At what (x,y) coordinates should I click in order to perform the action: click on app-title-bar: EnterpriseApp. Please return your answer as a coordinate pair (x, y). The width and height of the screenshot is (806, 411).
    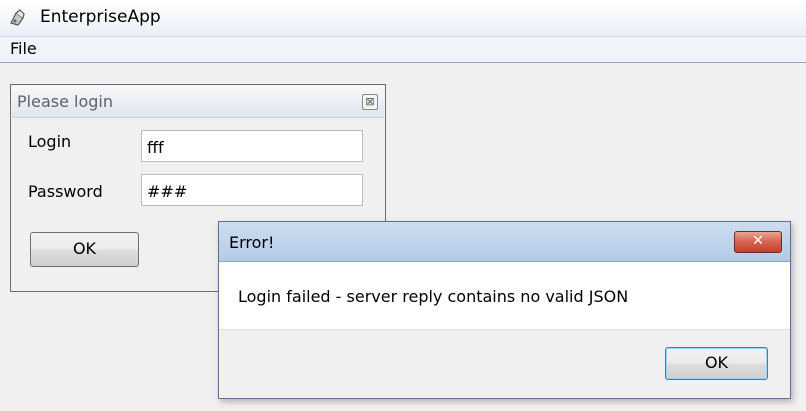
    Looking at the image, I should click on (403, 18).